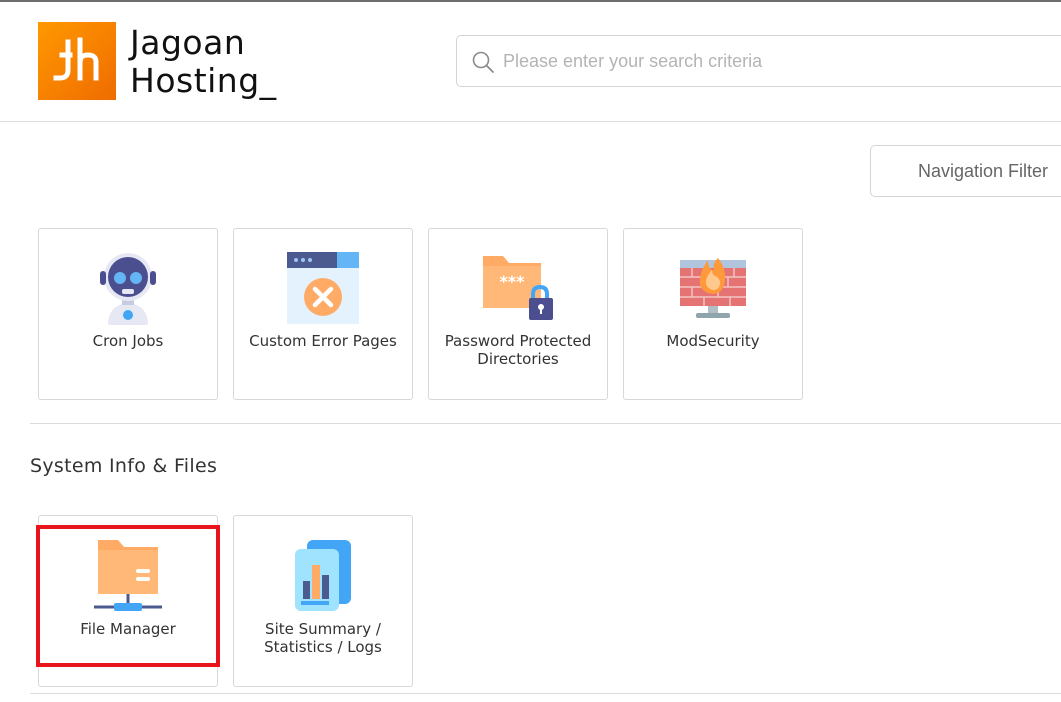 This screenshot has height=702, width=1061. I want to click on search-box, so click(758, 61).